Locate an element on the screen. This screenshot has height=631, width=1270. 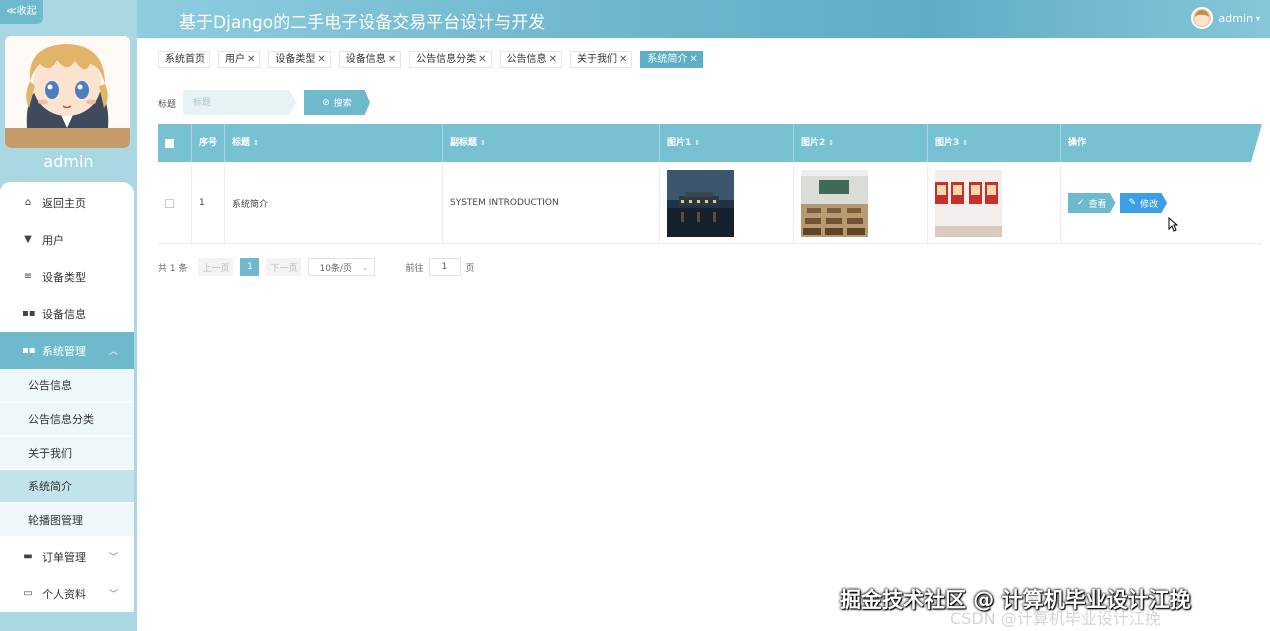
tab-users: 用户 ✕ is located at coordinates (239, 59).